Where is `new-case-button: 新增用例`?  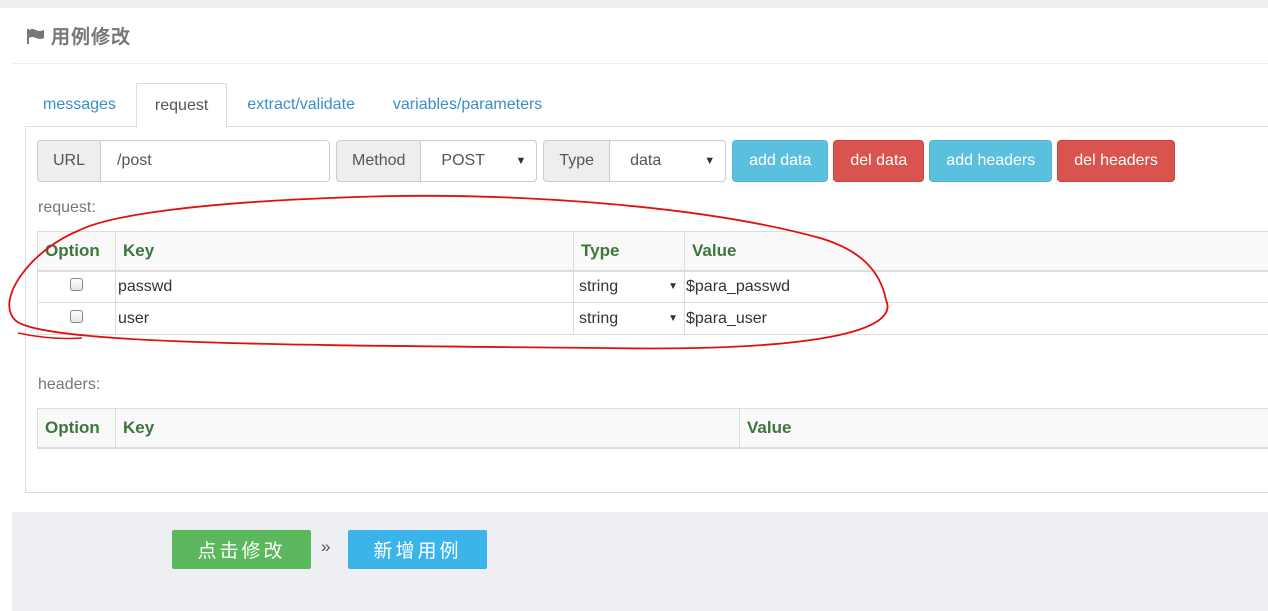 new-case-button: 新增用例 is located at coordinates (417, 549).